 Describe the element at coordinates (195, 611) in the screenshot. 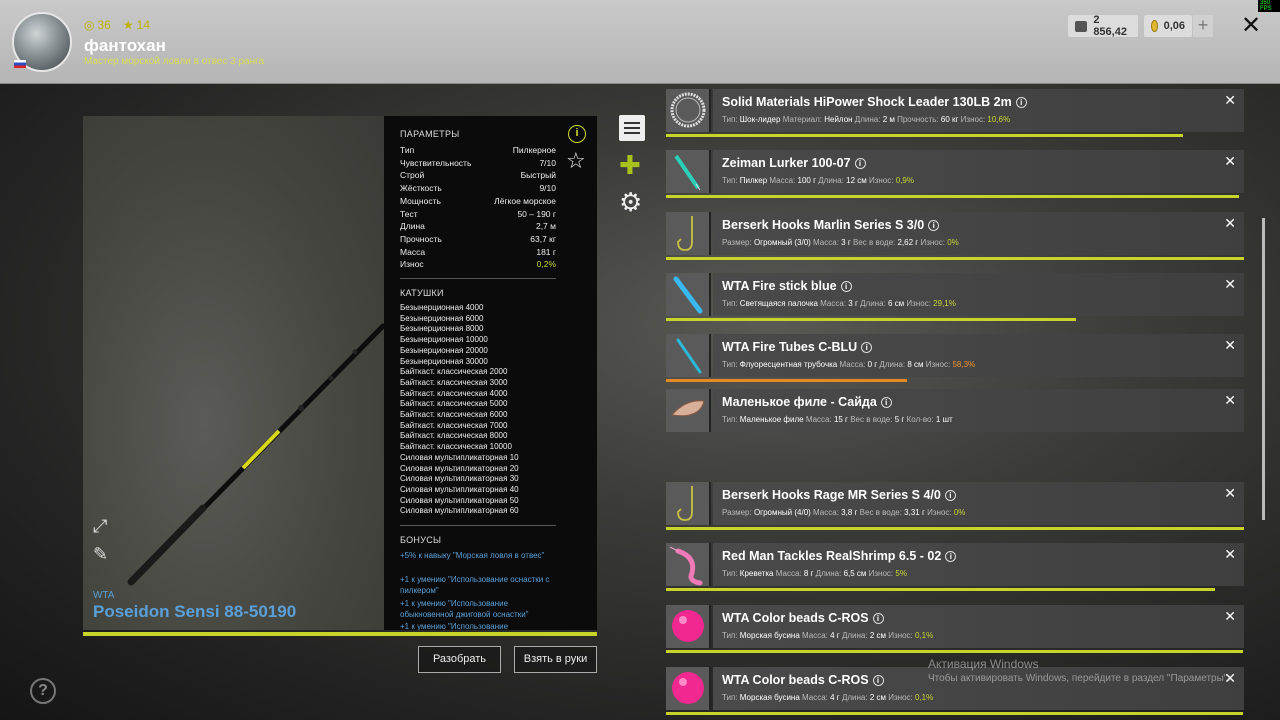

I see `rod-name: Poseidon Sensi 88-50190` at that location.